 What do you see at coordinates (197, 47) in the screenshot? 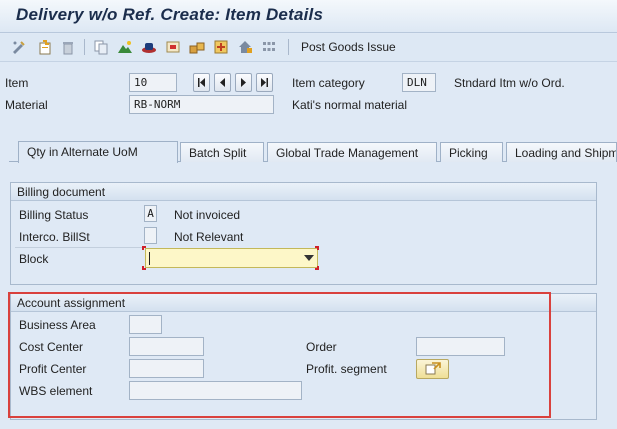
I see `packages-icon` at bounding box center [197, 47].